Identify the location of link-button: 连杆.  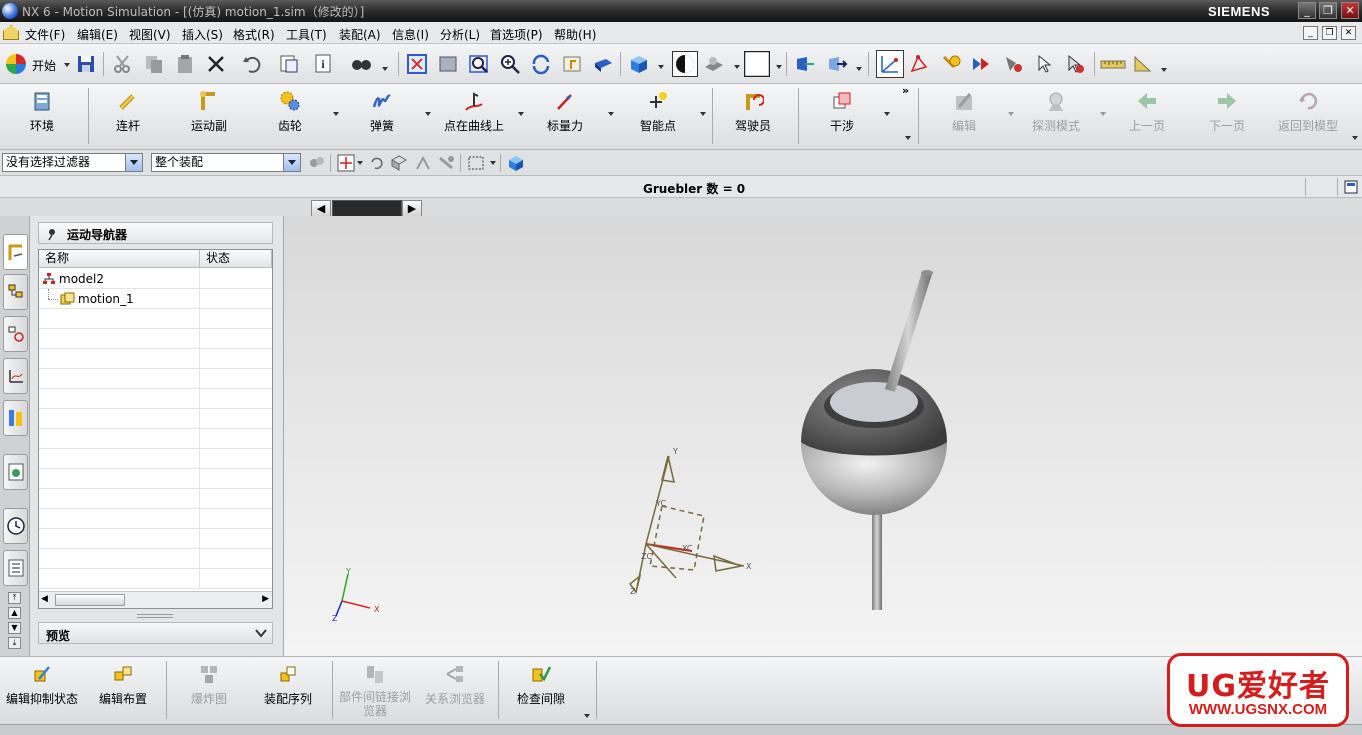
(128, 116).